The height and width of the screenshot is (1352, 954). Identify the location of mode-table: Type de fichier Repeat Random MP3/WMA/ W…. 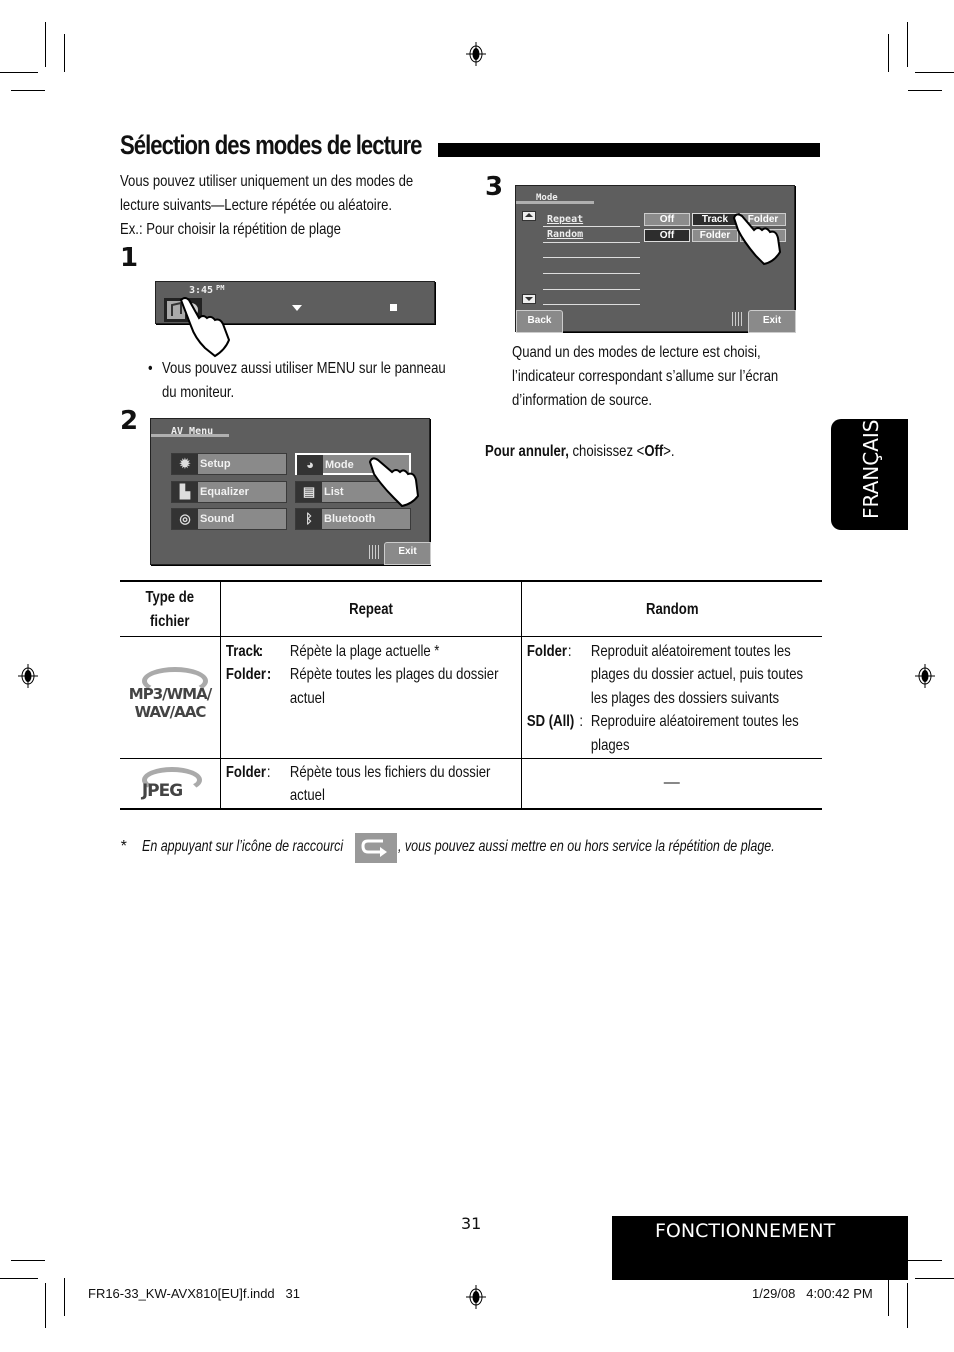
(471, 695).